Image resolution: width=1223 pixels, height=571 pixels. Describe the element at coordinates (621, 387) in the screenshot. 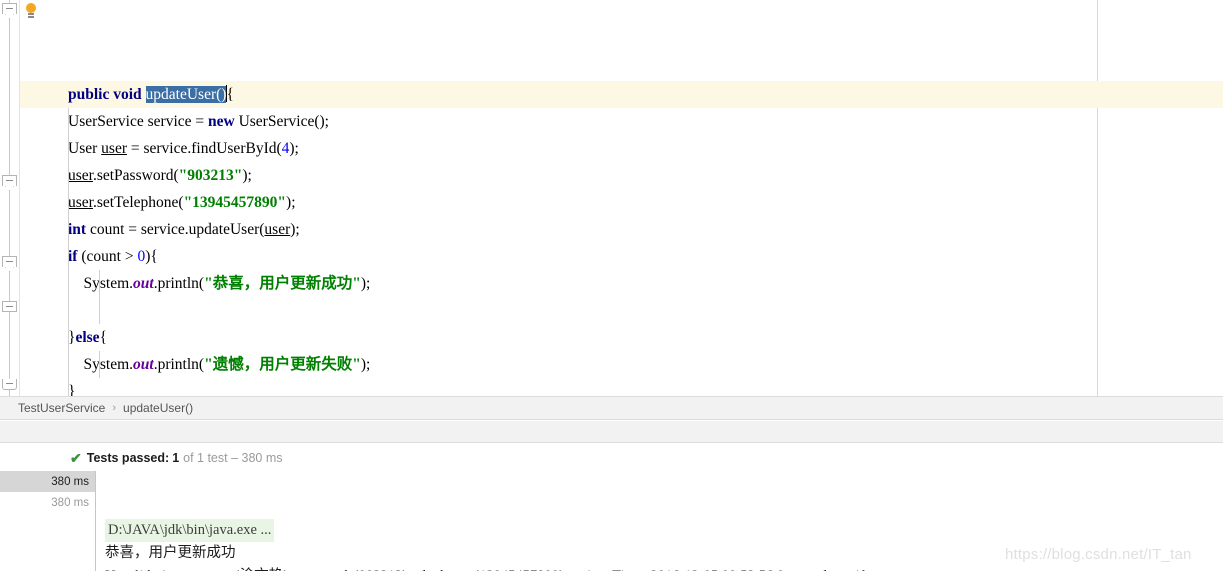

I see `code-line: }` at that location.